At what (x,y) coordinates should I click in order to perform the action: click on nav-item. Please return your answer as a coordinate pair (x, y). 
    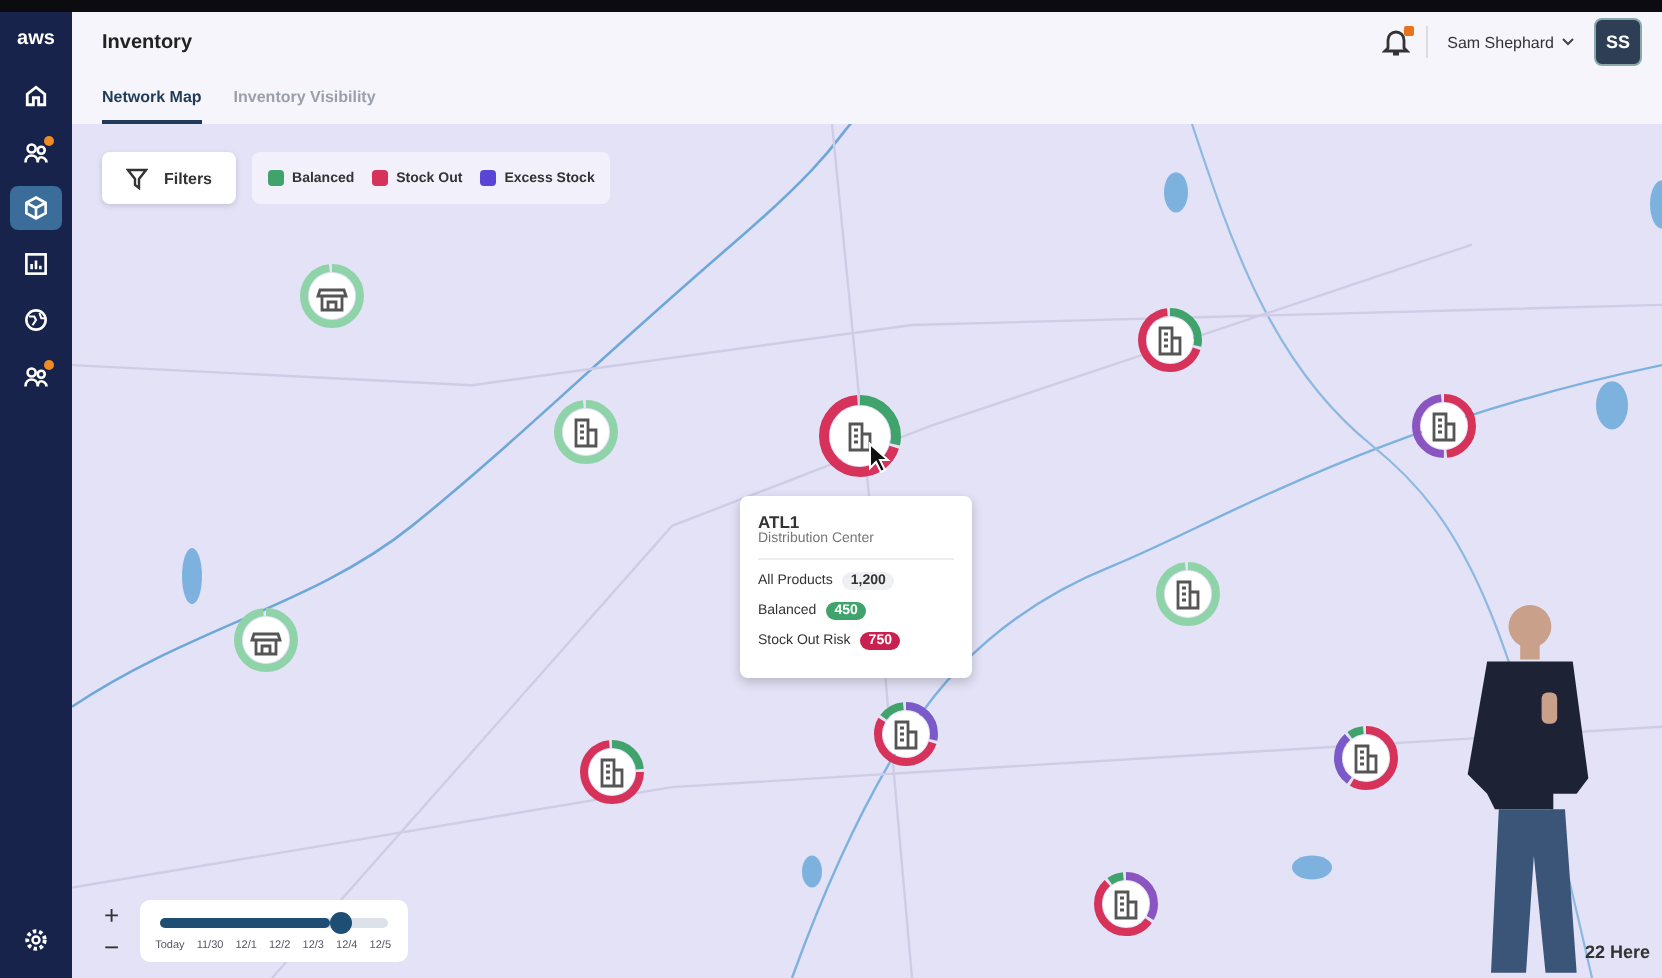
    Looking at the image, I should click on (36, 208).